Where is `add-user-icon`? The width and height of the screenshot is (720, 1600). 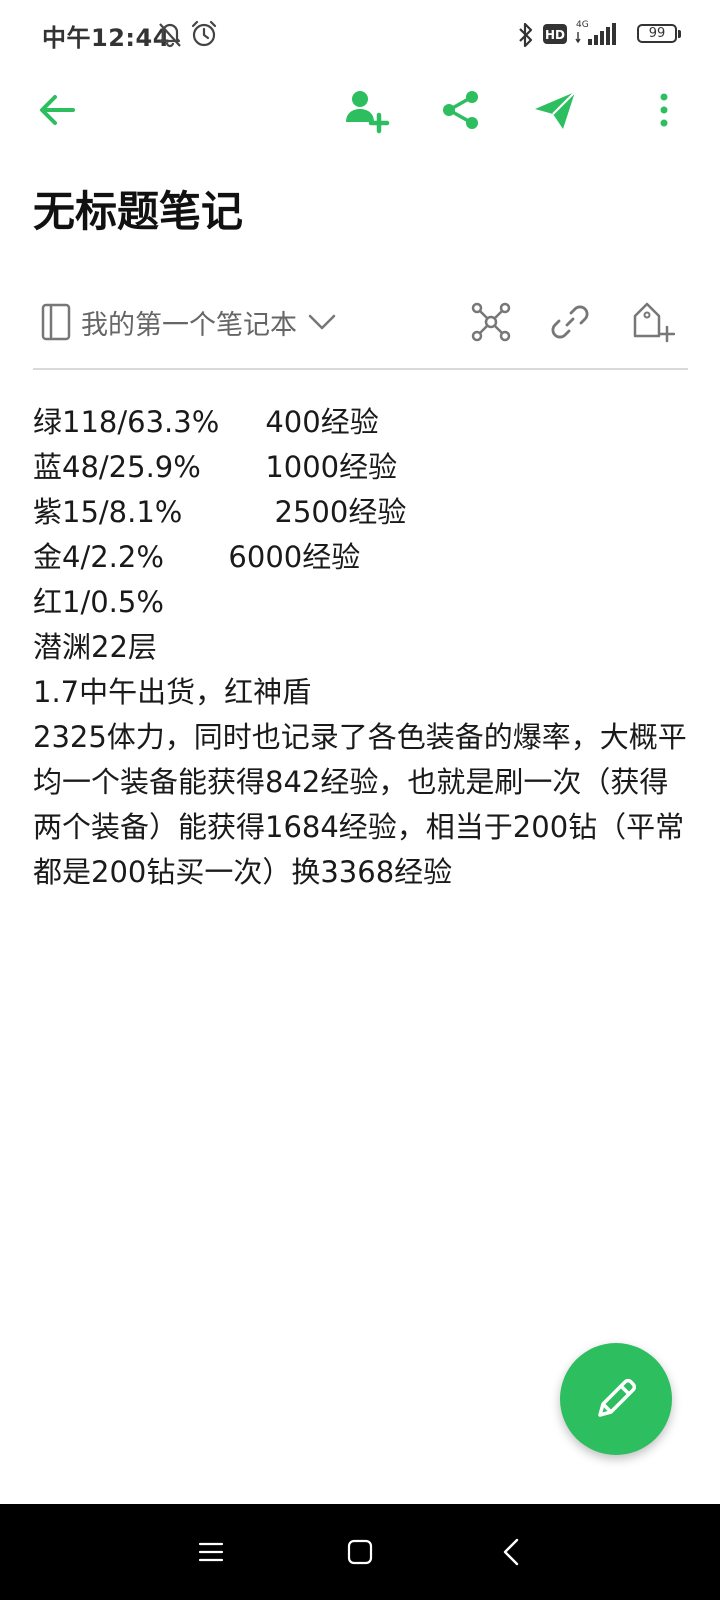
add-user-icon is located at coordinates (368, 112).